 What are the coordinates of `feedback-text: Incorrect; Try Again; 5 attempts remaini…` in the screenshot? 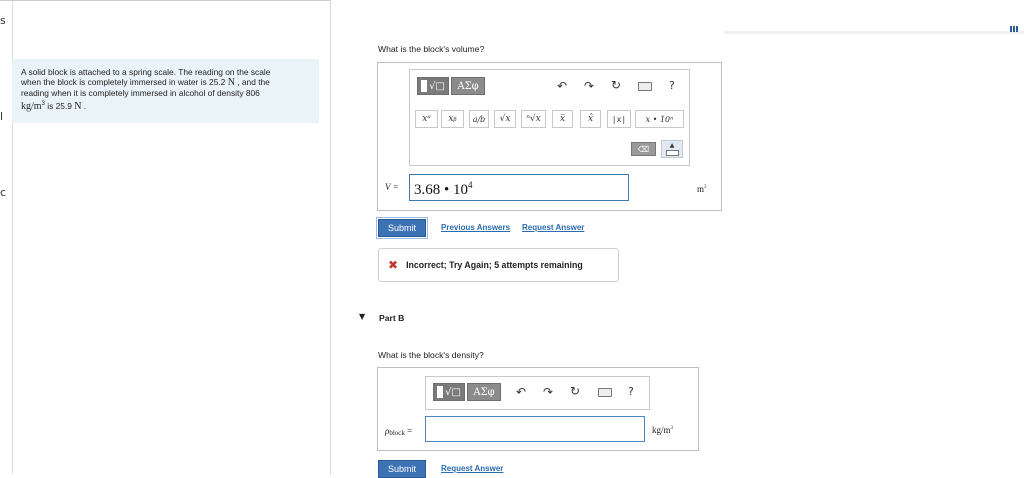 It's located at (494, 265).